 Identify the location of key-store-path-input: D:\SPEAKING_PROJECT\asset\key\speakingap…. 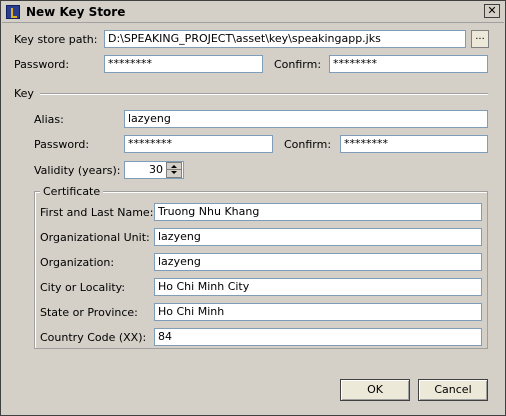
(285, 39).